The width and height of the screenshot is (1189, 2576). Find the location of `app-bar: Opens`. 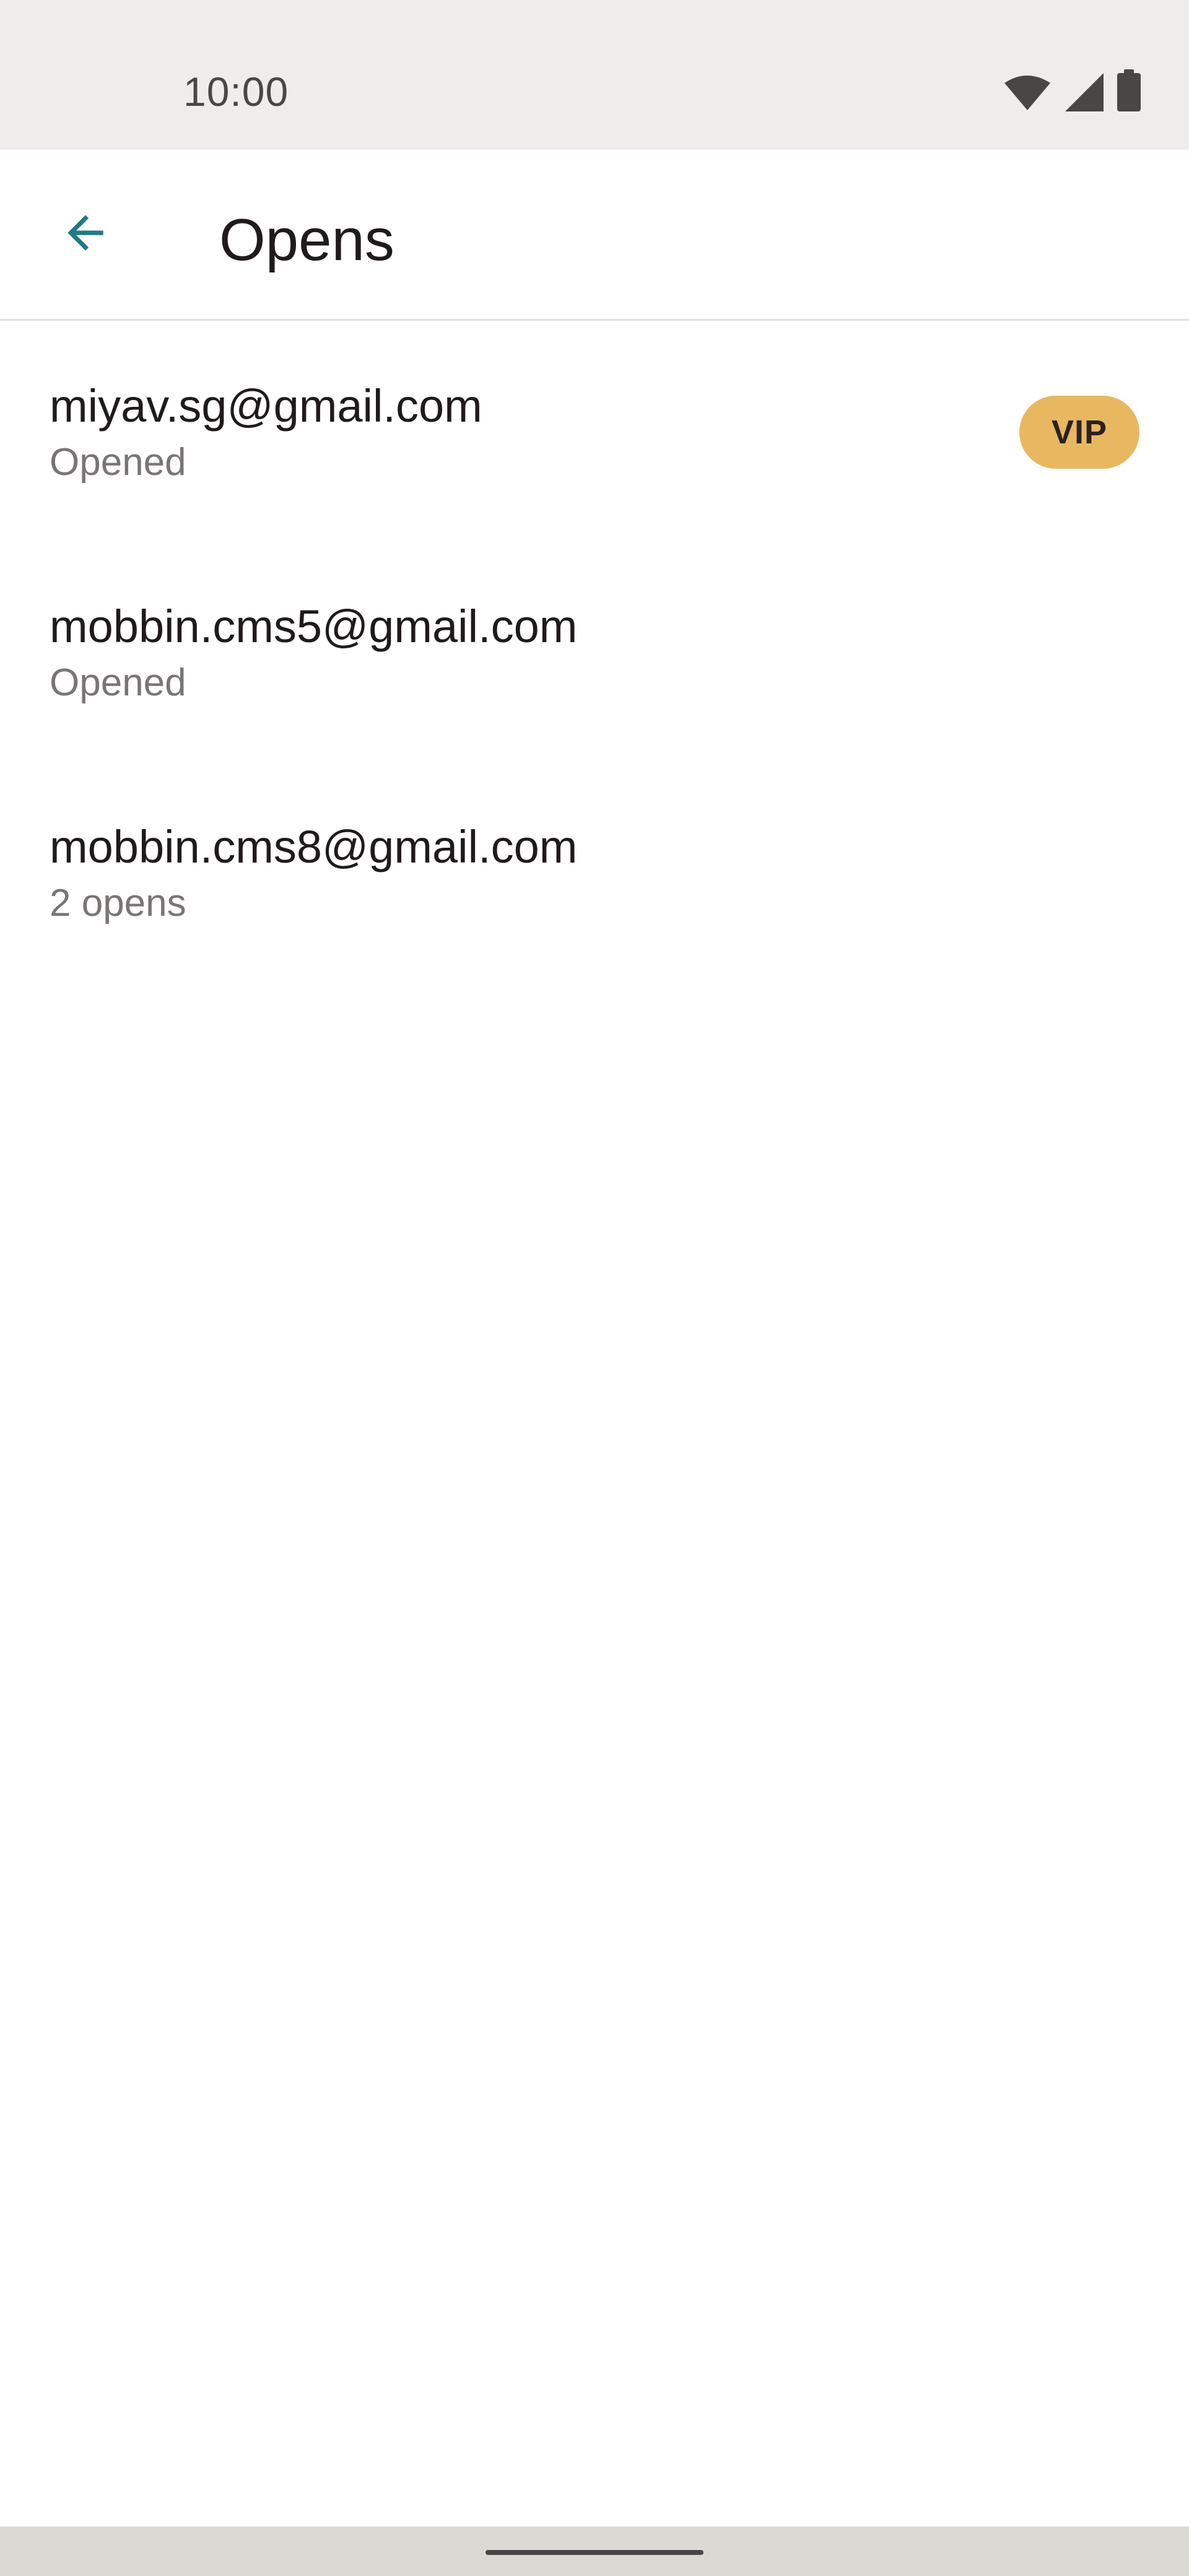

app-bar: Opens is located at coordinates (594, 235).